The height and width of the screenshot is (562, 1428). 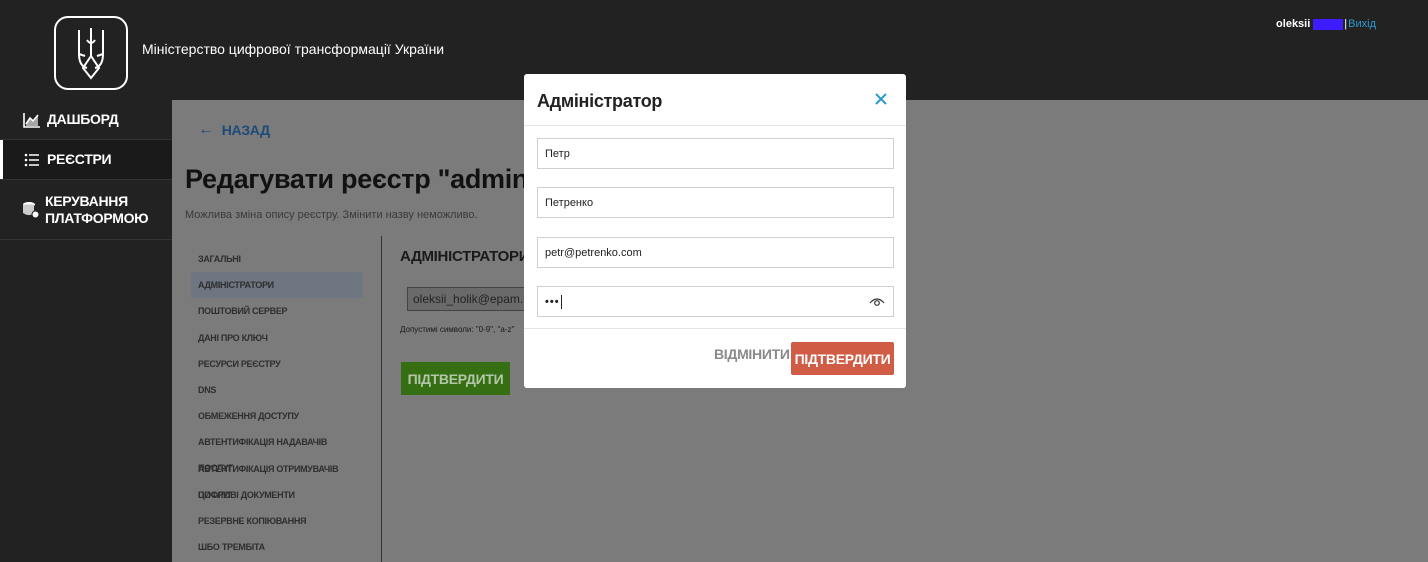 What do you see at coordinates (277, 451) in the screenshot?
I see `section-provider-auth: АВТЕНТИФІКАЦІЯ НАДАВАЧІВ ПОСЛУГ` at bounding box center [277, 451].